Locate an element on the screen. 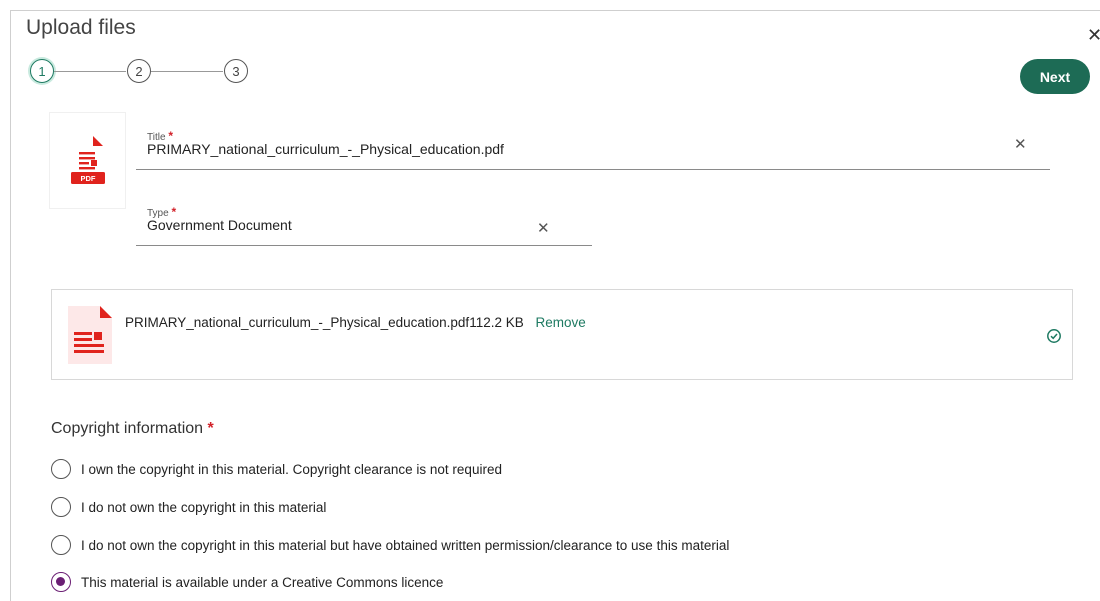 This screenshot has height=601, width=1100. close-icon: ✕ is located at coordinates (1093, 35).